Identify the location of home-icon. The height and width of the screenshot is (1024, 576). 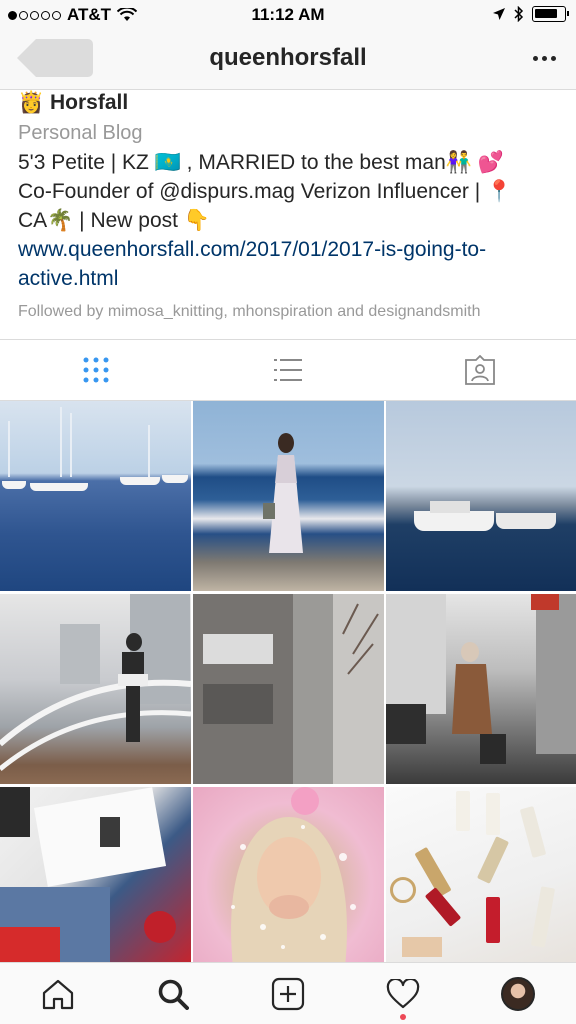
(57, 994).